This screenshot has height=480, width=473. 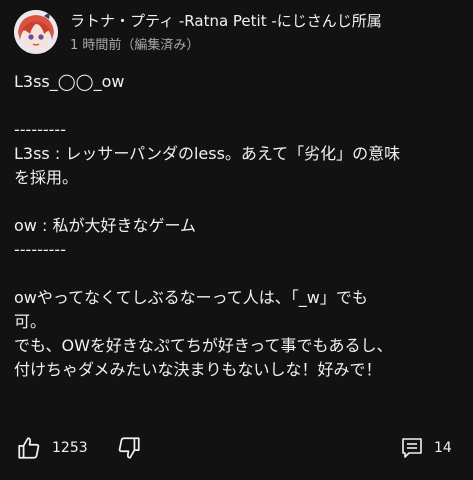 What do you see at coordinates (226, 21) in the screenshot?
I see `author-name: ラトナ・プティ -Ratna Petit -にじさんじ所属` at bounding box center [226, 21].